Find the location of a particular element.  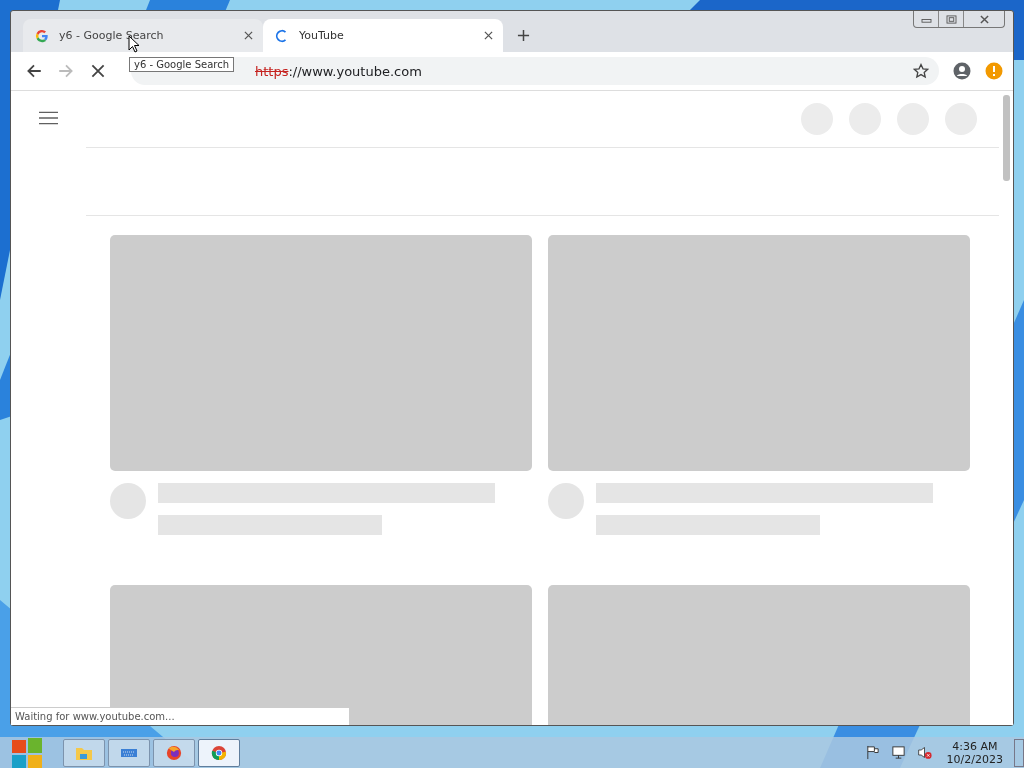

show-desktop-button is located at coordinates (1019, 752).